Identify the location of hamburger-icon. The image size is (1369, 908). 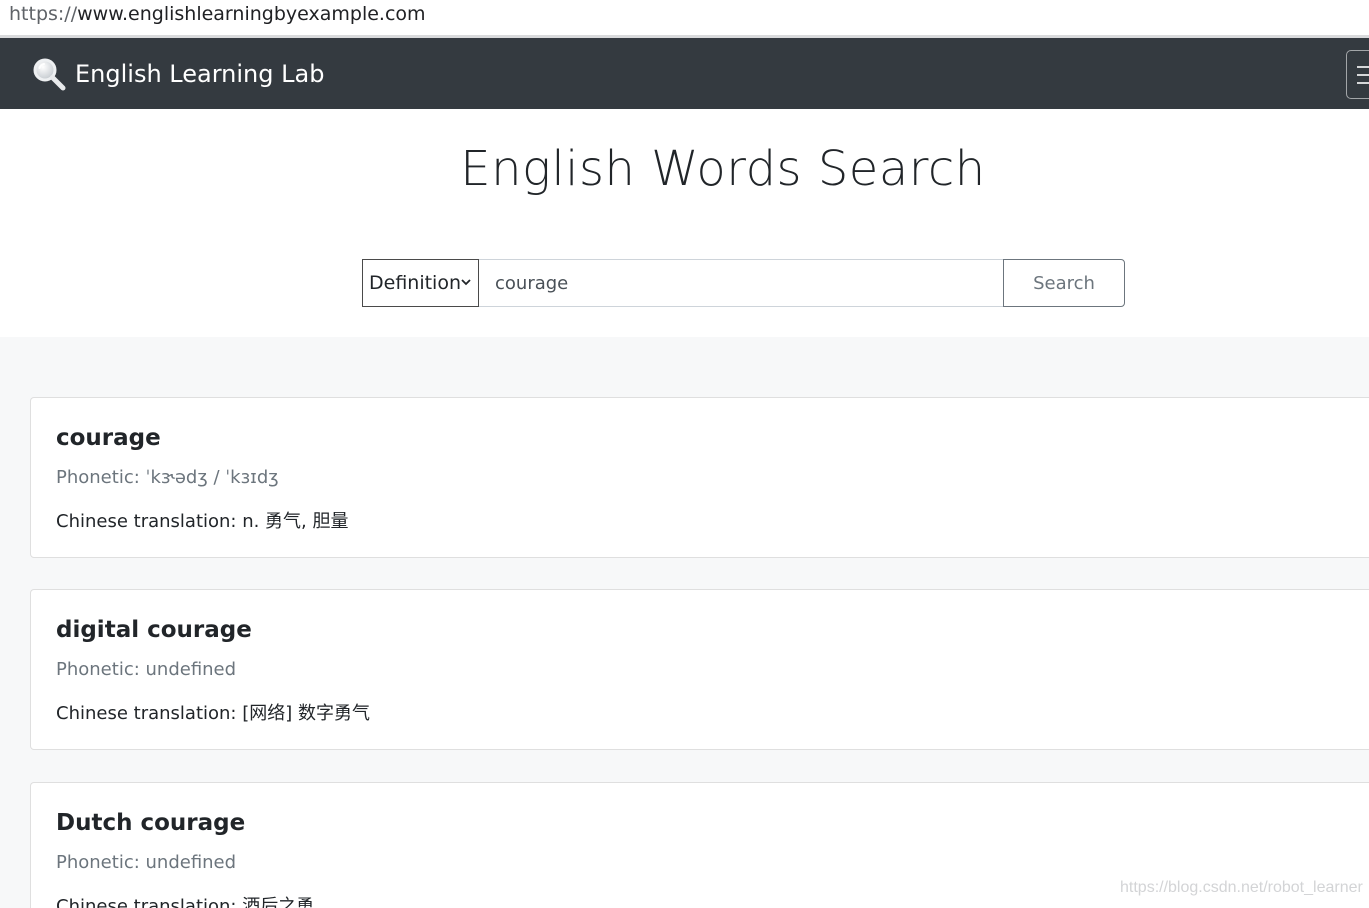
(1363, 67).